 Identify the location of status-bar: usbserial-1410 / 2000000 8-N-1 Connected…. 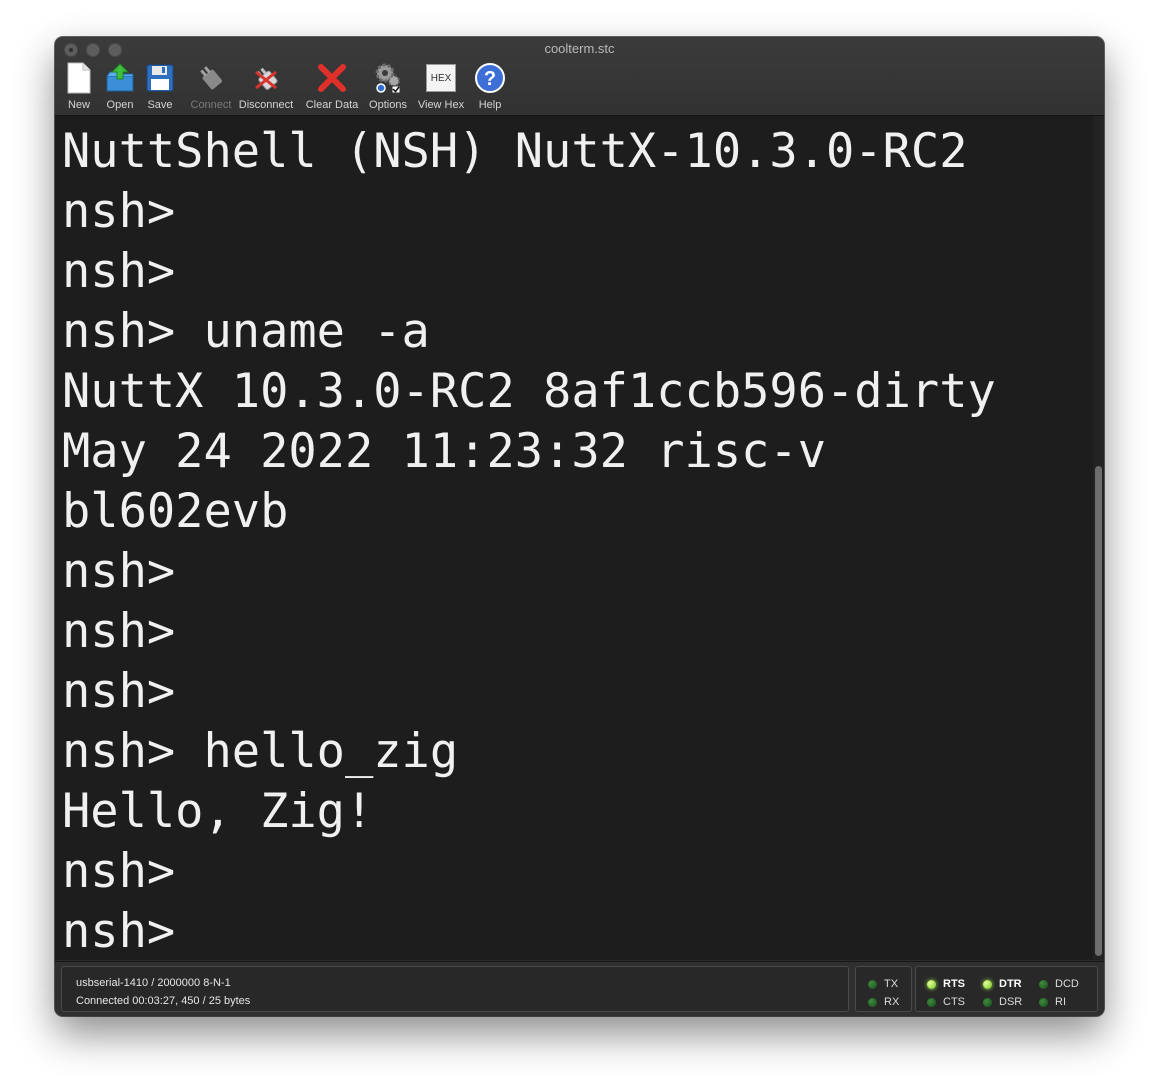
(579, 988).